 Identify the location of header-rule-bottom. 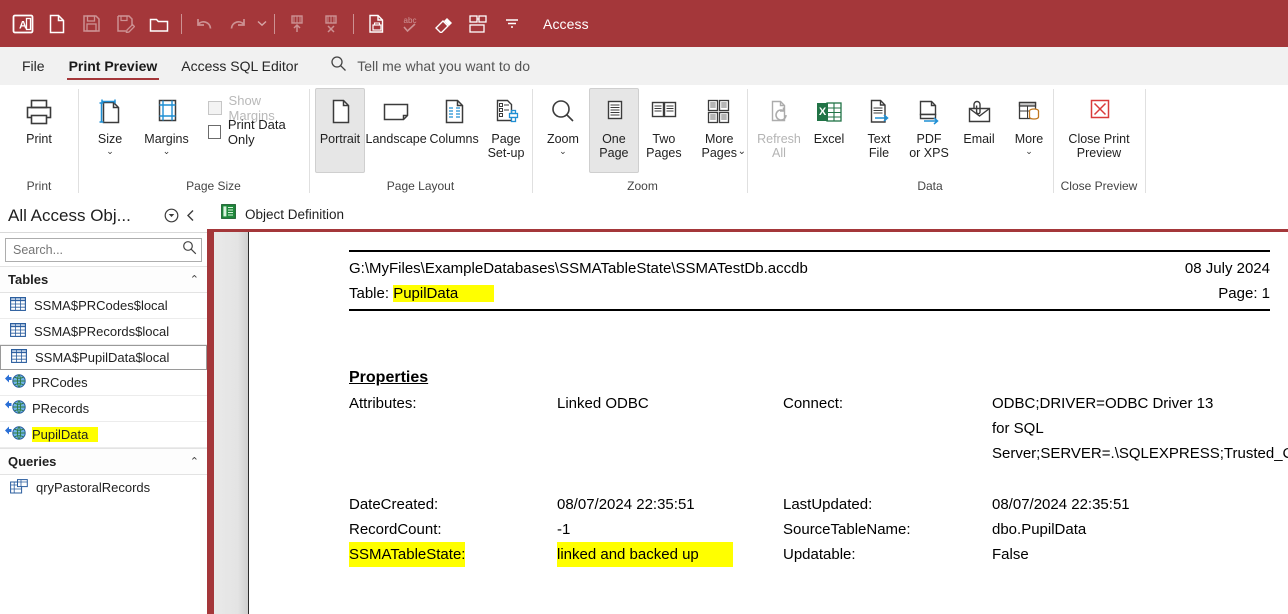
(809, 310).